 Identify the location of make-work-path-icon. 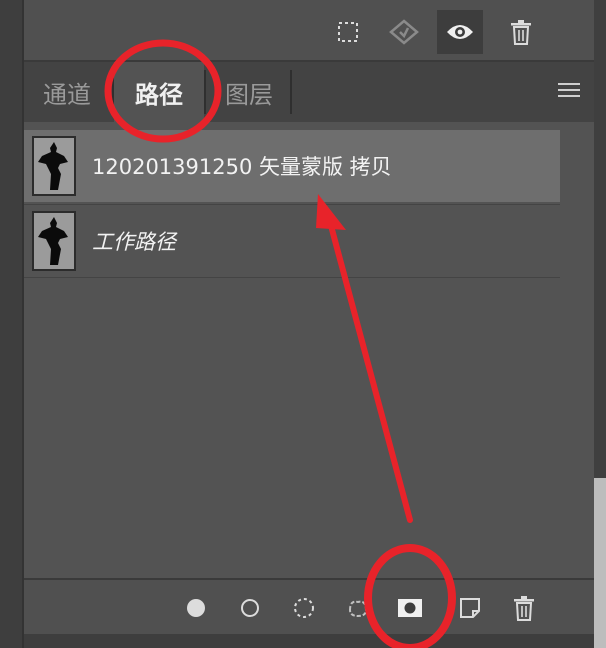
(358, 609).